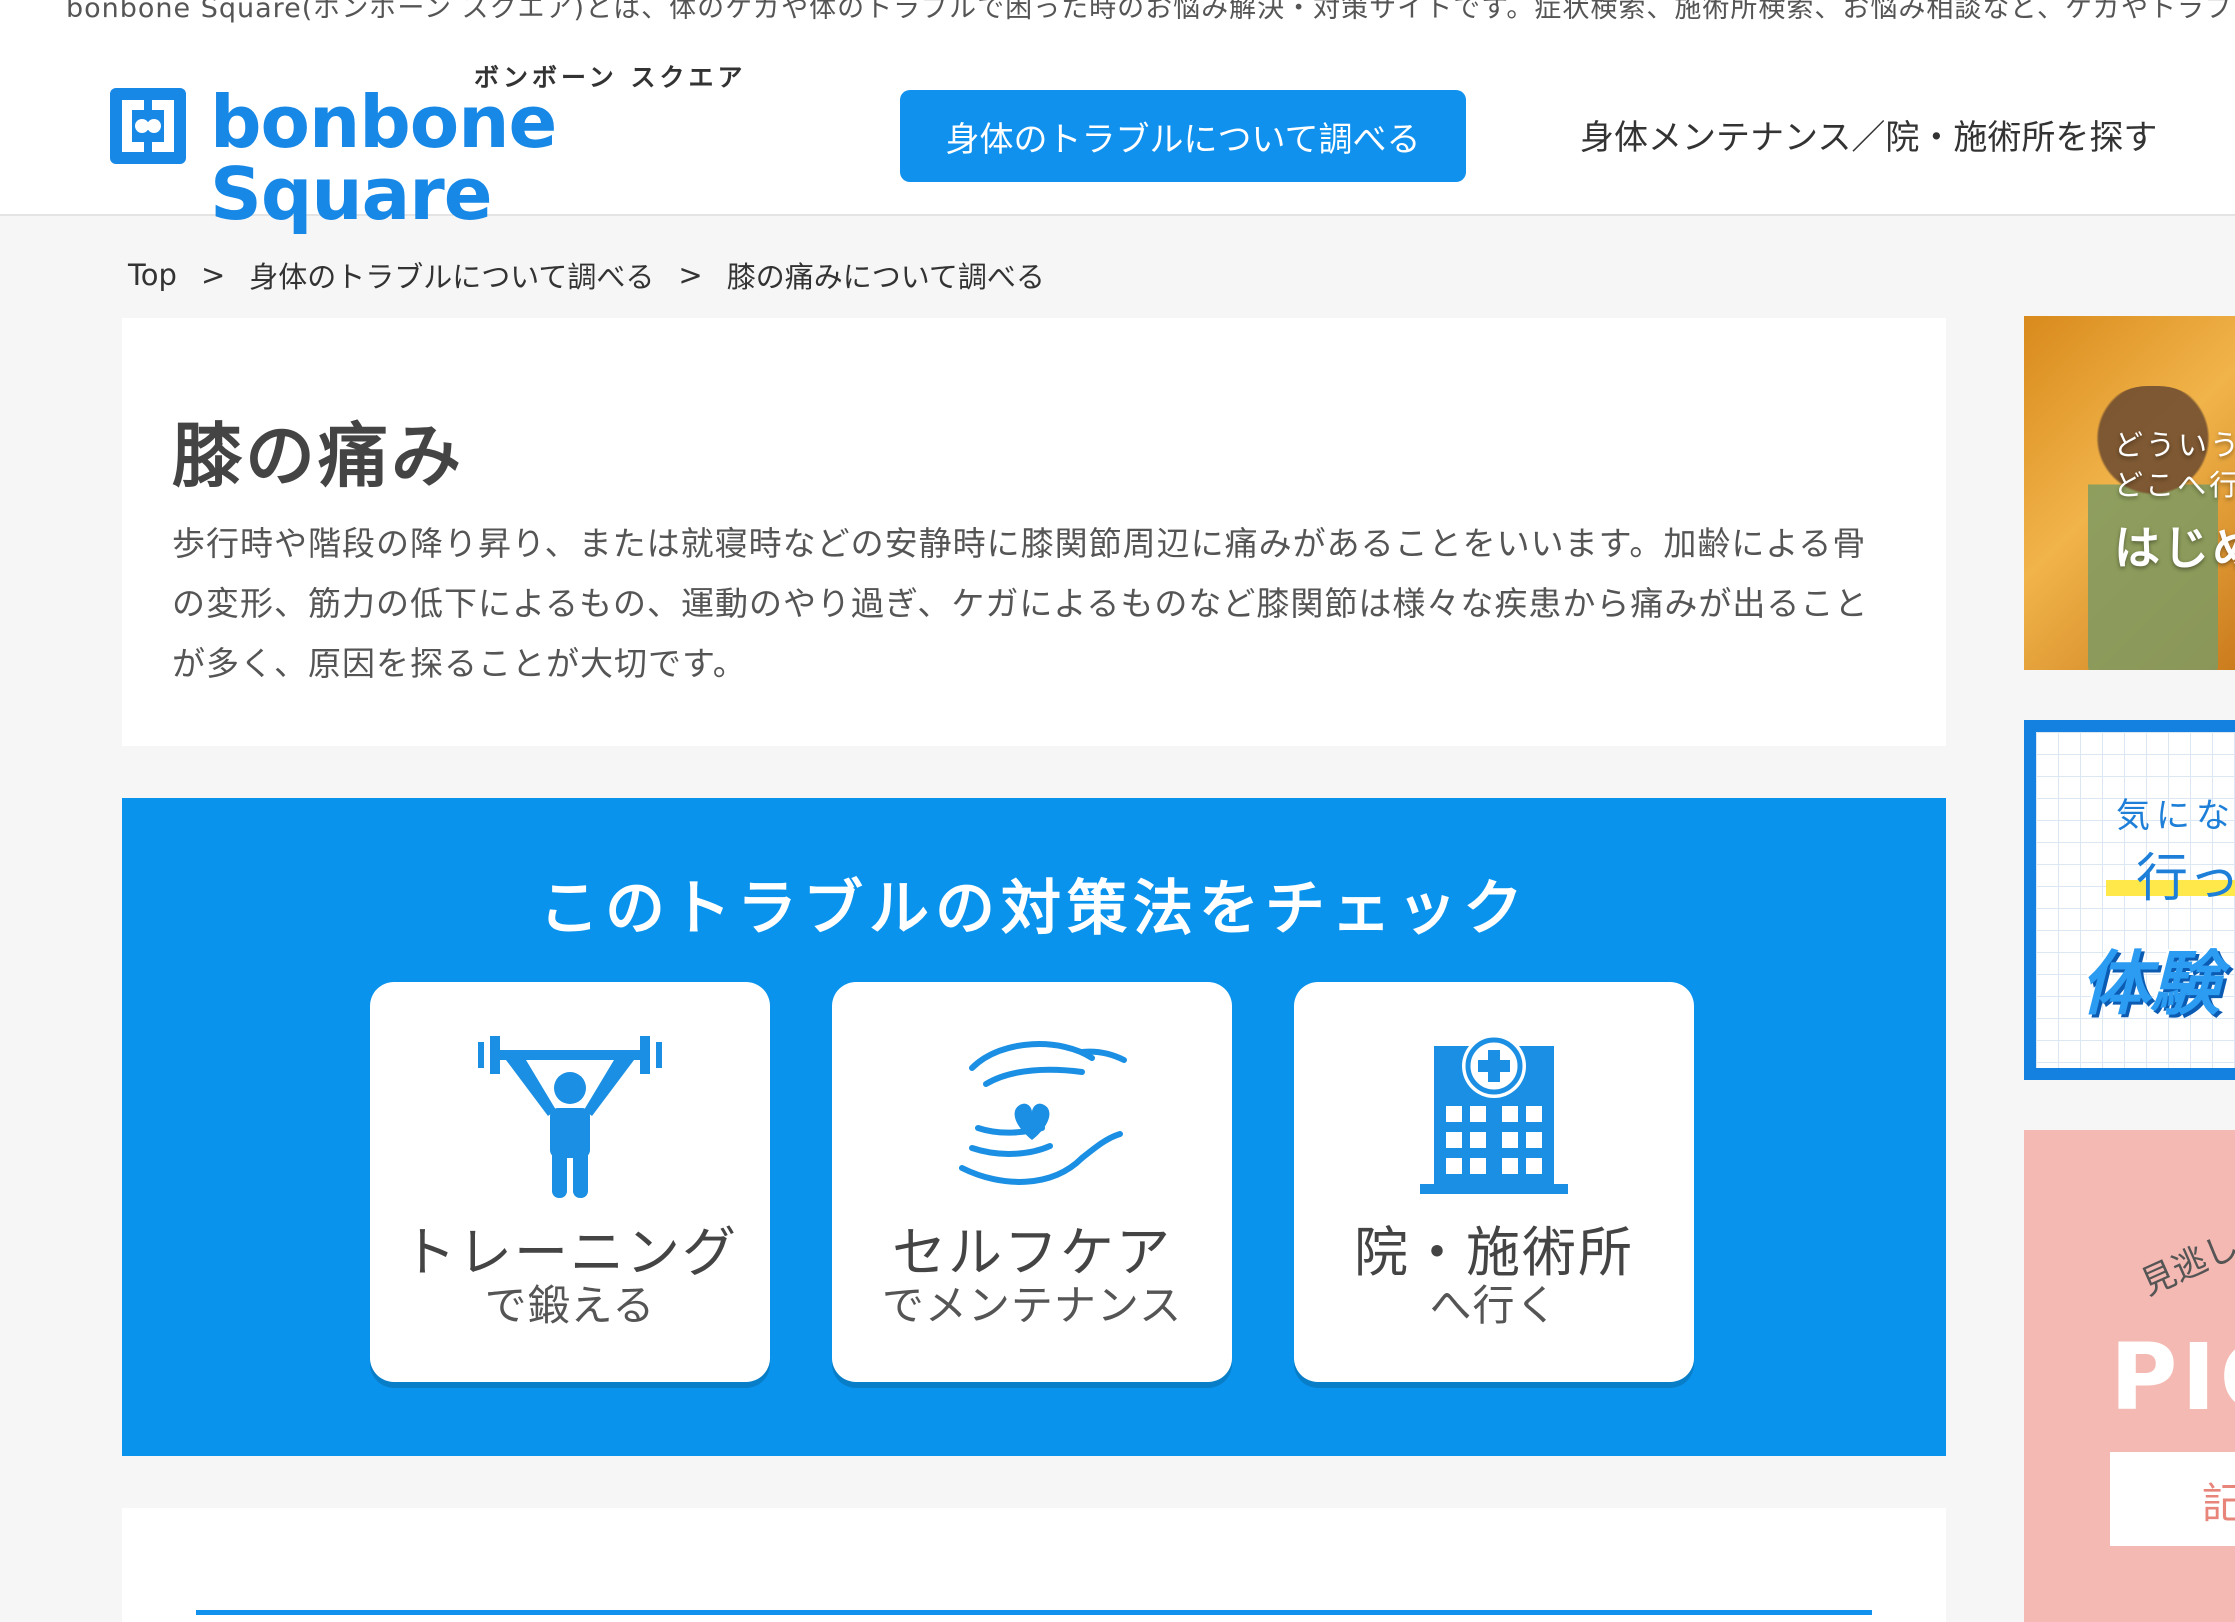 Image resolution: width=2235 pixels, height=1622 pixels. Describe the element at coordinates (2218, 1503) in the screenshot. I see `banner-pink-line3: 記` at that location.